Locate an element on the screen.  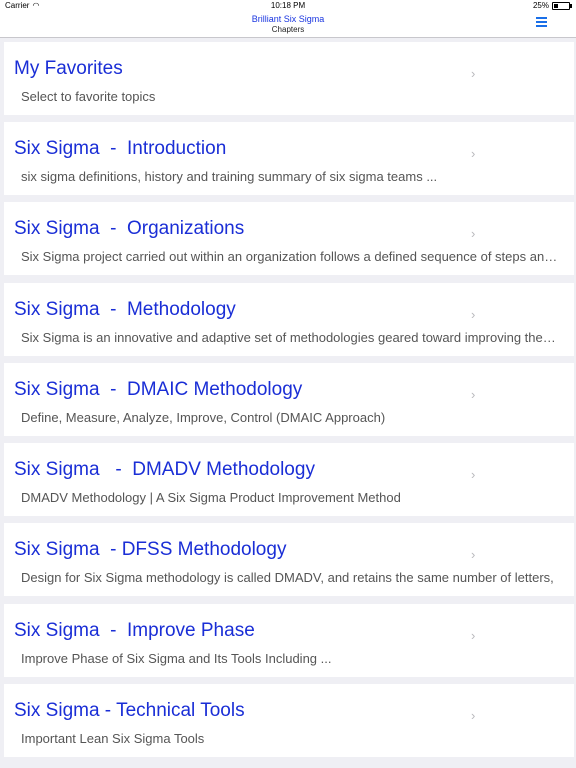
chapter-title: Six Sigma - DMADV Methodology is located at coordinates (164, 469).